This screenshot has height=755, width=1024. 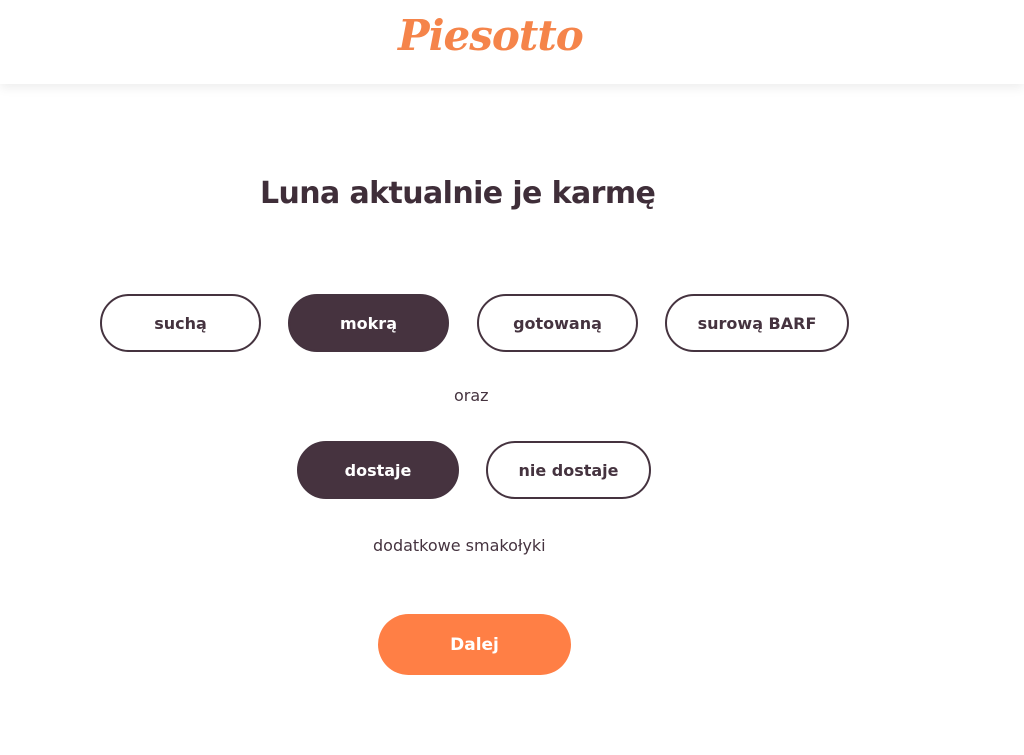 What do you see at coordinates (568, 470) in the screenshot?
I see `treats-option-no: nie dostaje` at bounding box center [568, 470].